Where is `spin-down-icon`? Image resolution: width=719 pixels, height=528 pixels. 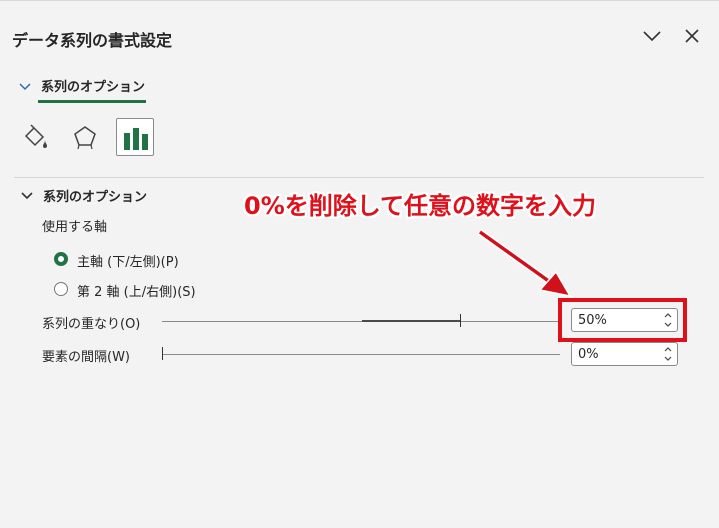 spin-down-icon is located at coordinates (668, 358).